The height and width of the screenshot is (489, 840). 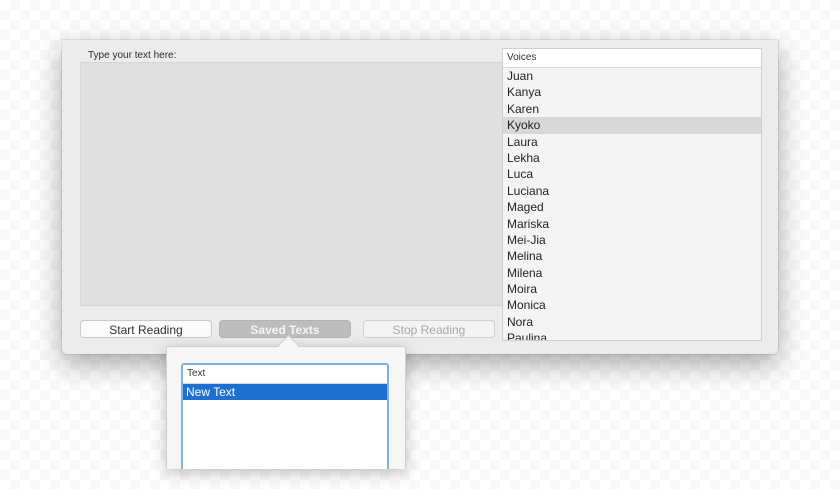 What do you see at coordinates (632, 109) in the screenshot?
I see `voice-item: Karen` at bounding box center [632, 109].